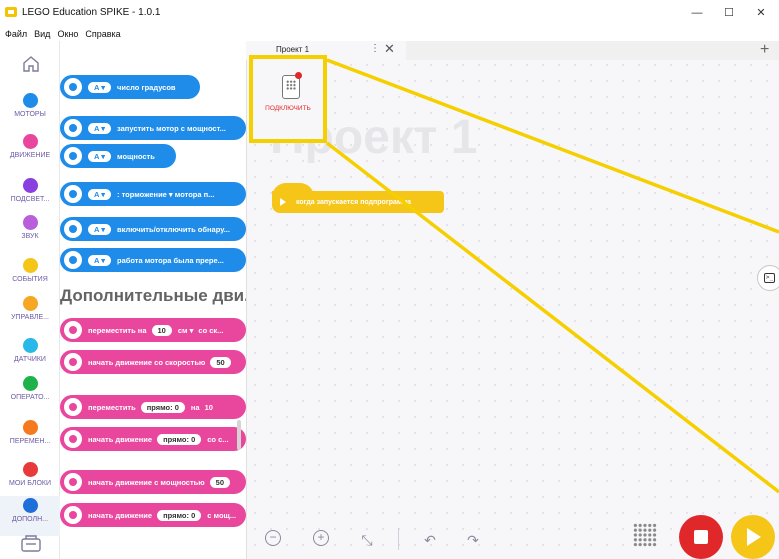 The width and height of the screenshot is (779, 559). I want to click on value-input: 10, so click(161, 330).